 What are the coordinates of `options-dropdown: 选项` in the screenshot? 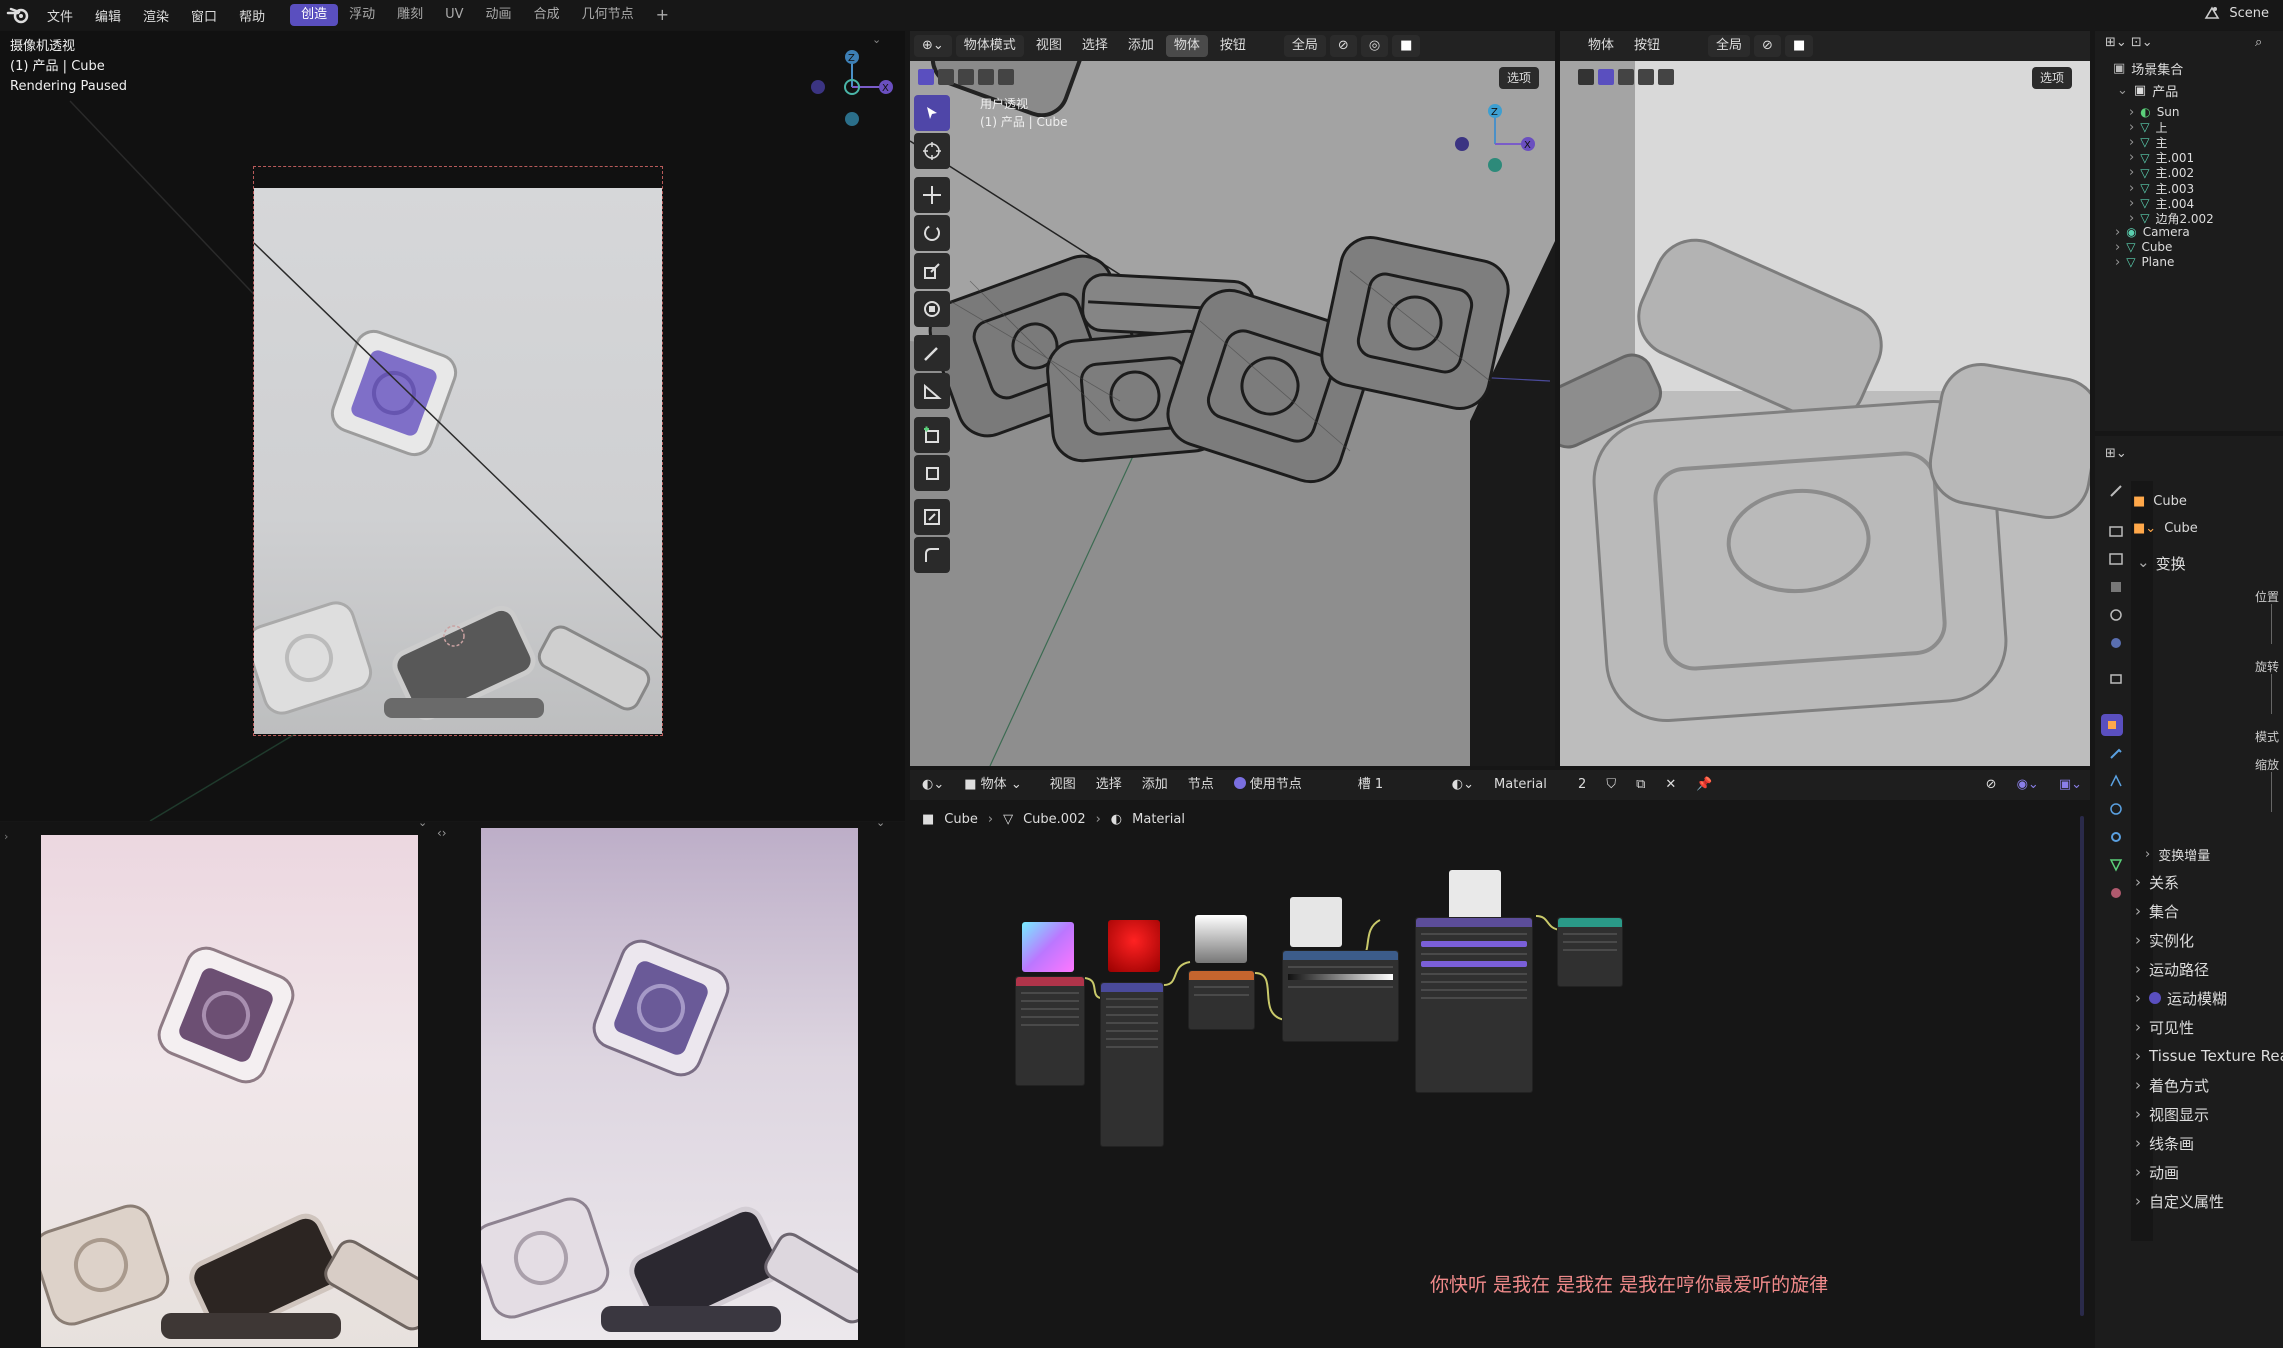 It's located at (1519, 78).